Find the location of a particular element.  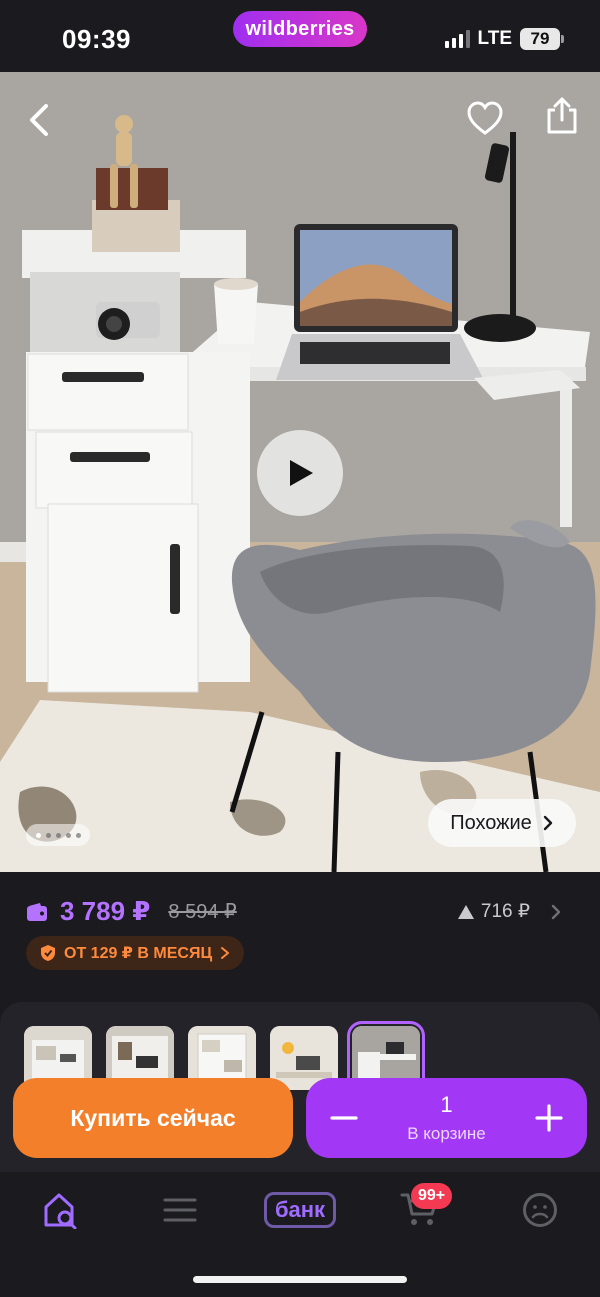

home-indicator is located at coordinates (300, 1279).